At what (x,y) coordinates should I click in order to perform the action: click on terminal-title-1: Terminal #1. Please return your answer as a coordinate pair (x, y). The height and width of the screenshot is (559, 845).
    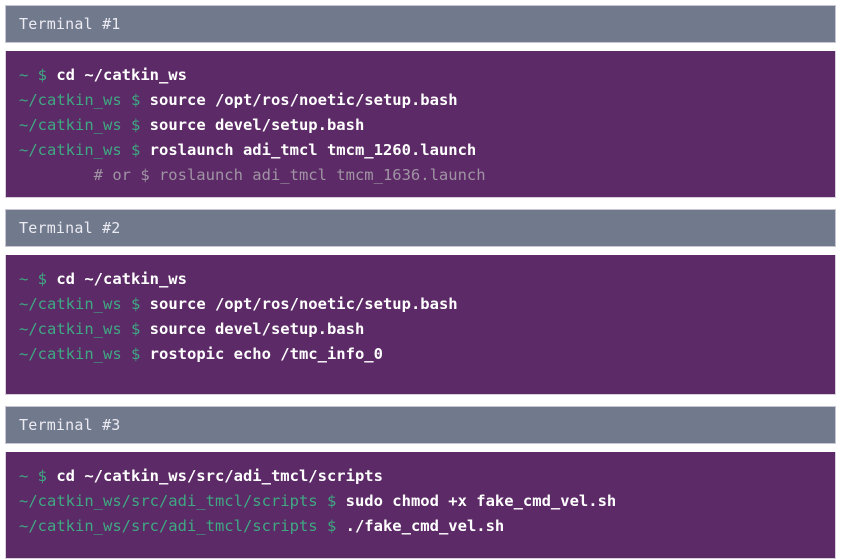
    Looking at the image, I should click on (70, 24).